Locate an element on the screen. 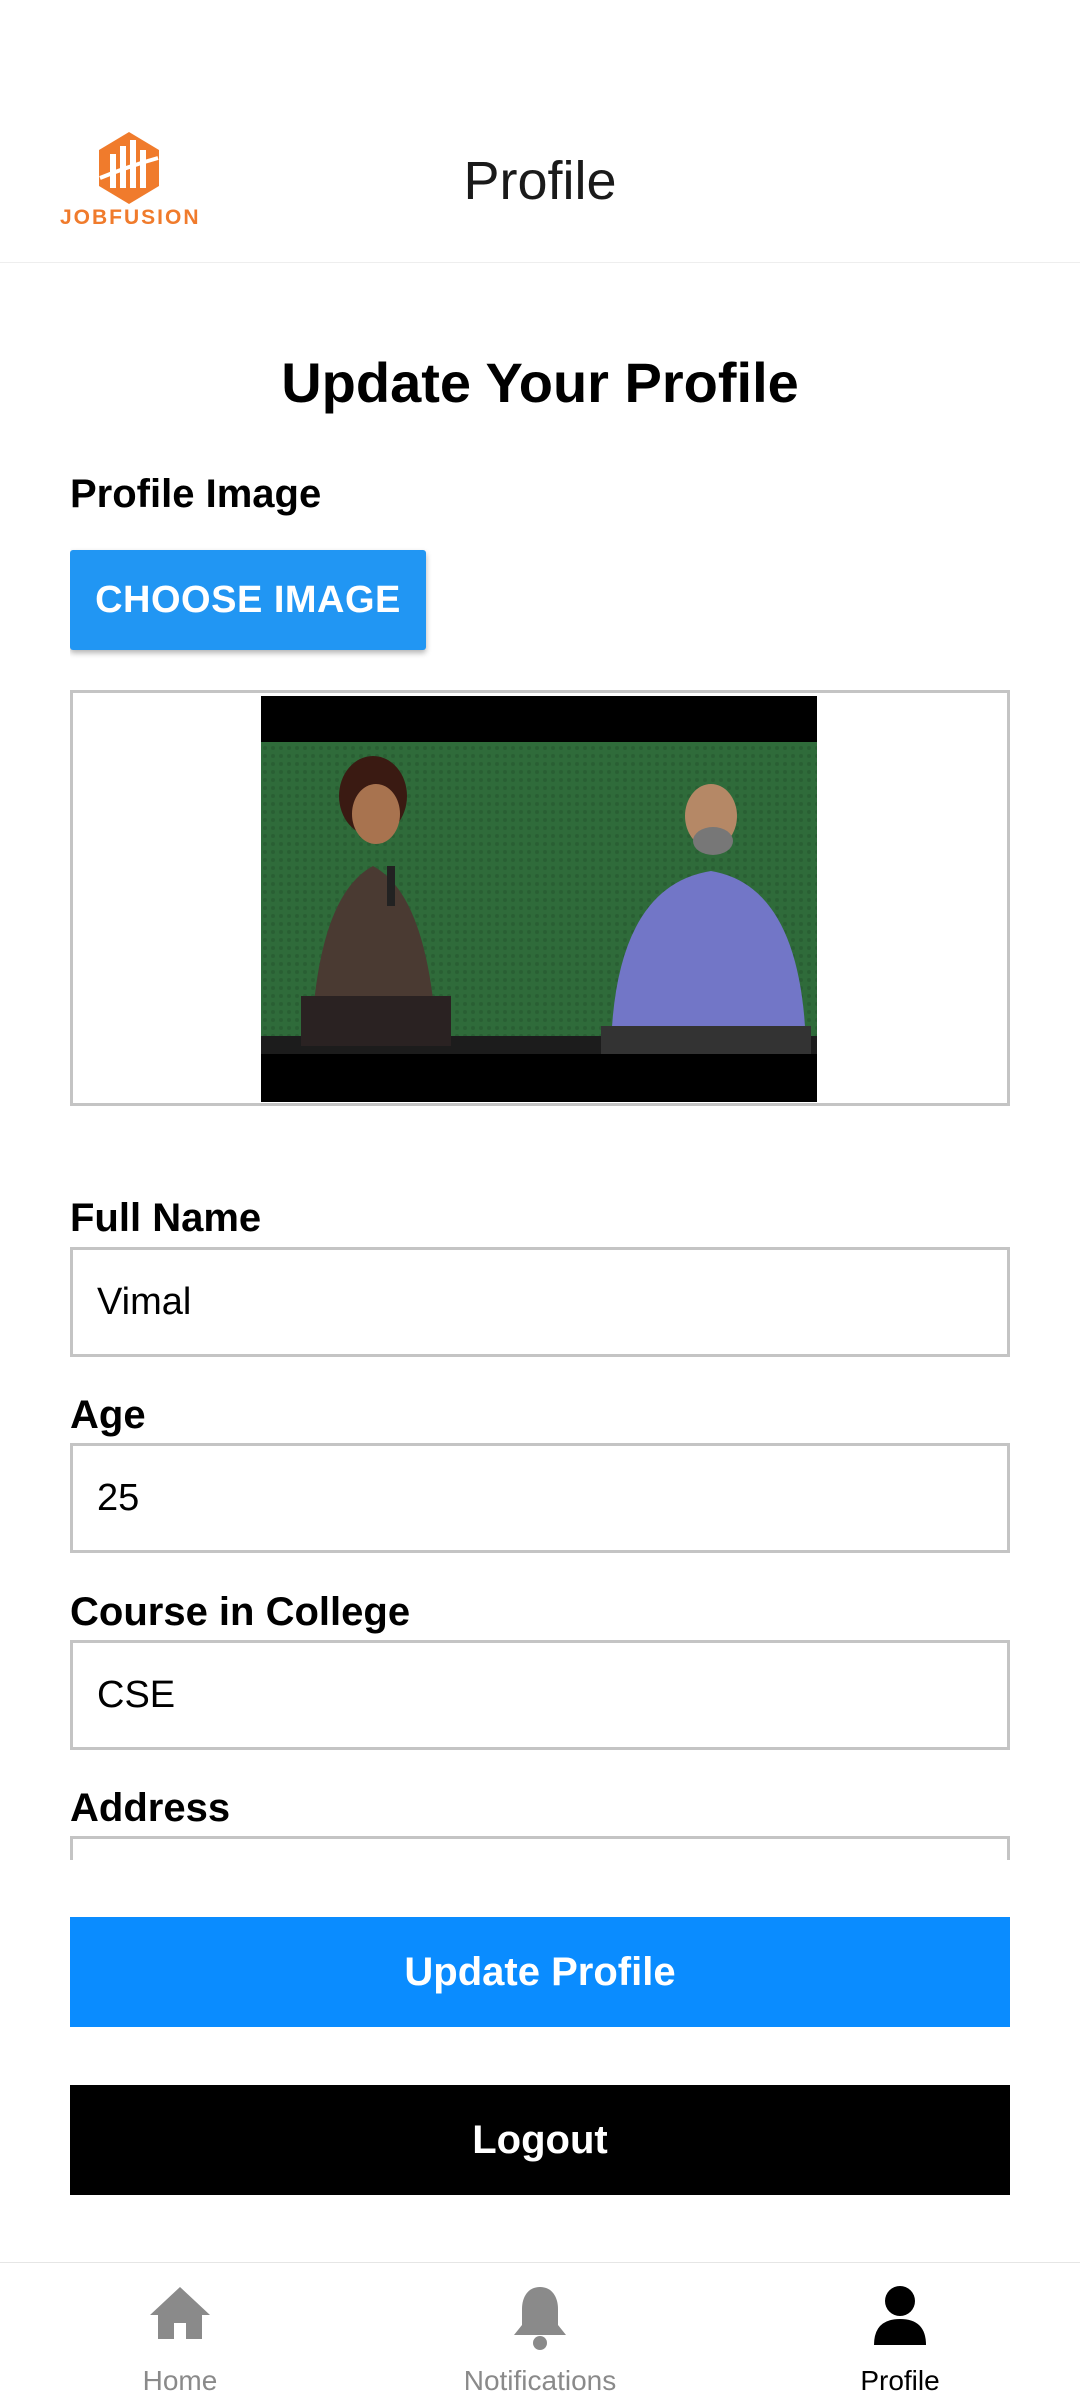 The image size is (1080, 2401). tab-notifications: Notifications is located at coordinates (540, 2332).